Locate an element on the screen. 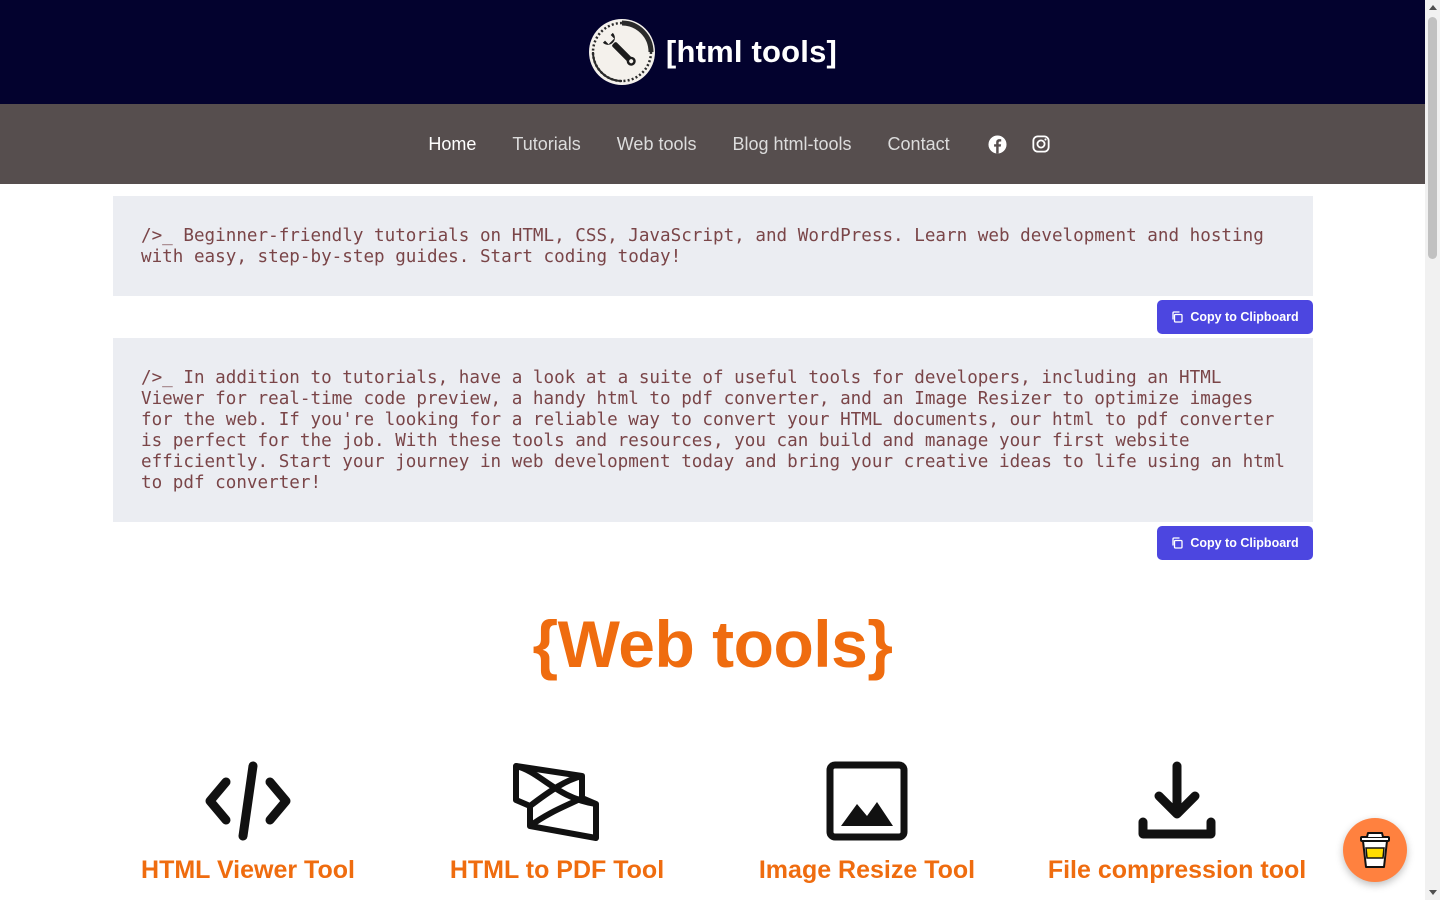 The image size is (1440, 900). site-header: [html tools] is located at coordinates (712, 52).